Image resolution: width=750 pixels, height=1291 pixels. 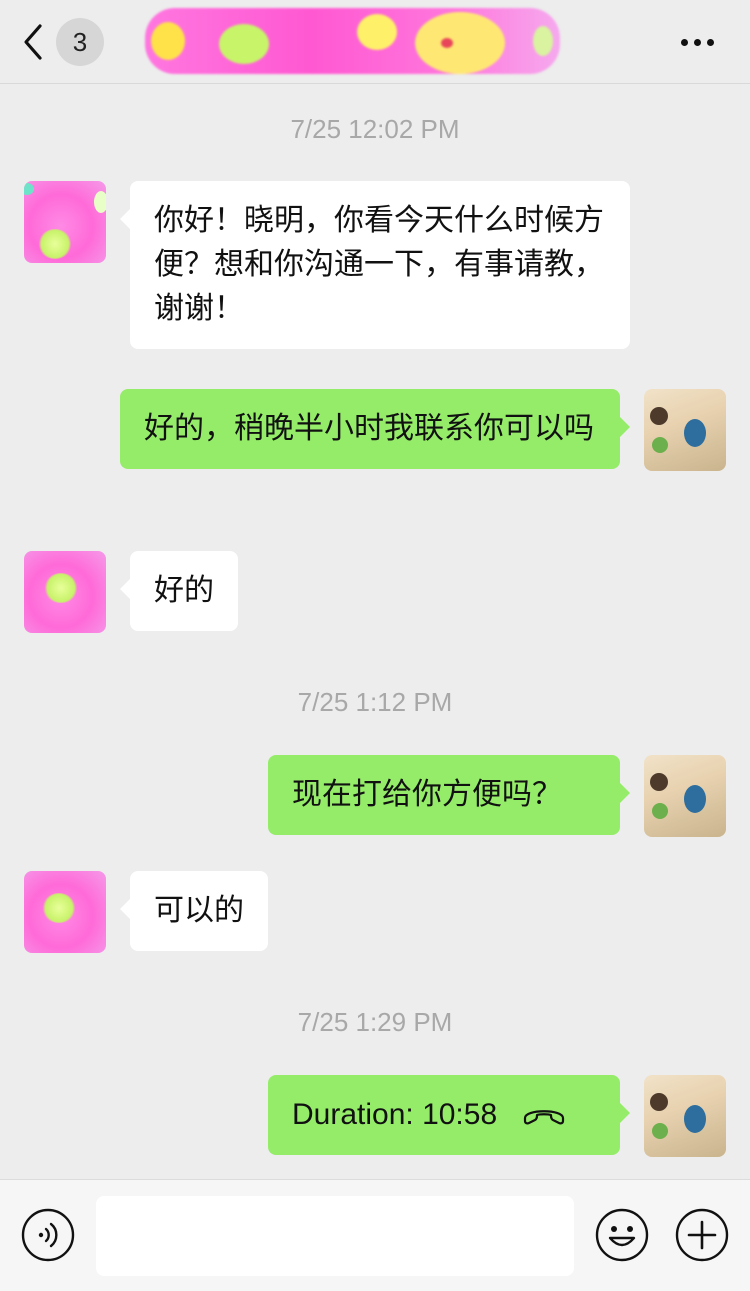 I want to click on outgoing-message: 好的，稍晚半小时我联系你可以吗, so click(x=375, y=429).